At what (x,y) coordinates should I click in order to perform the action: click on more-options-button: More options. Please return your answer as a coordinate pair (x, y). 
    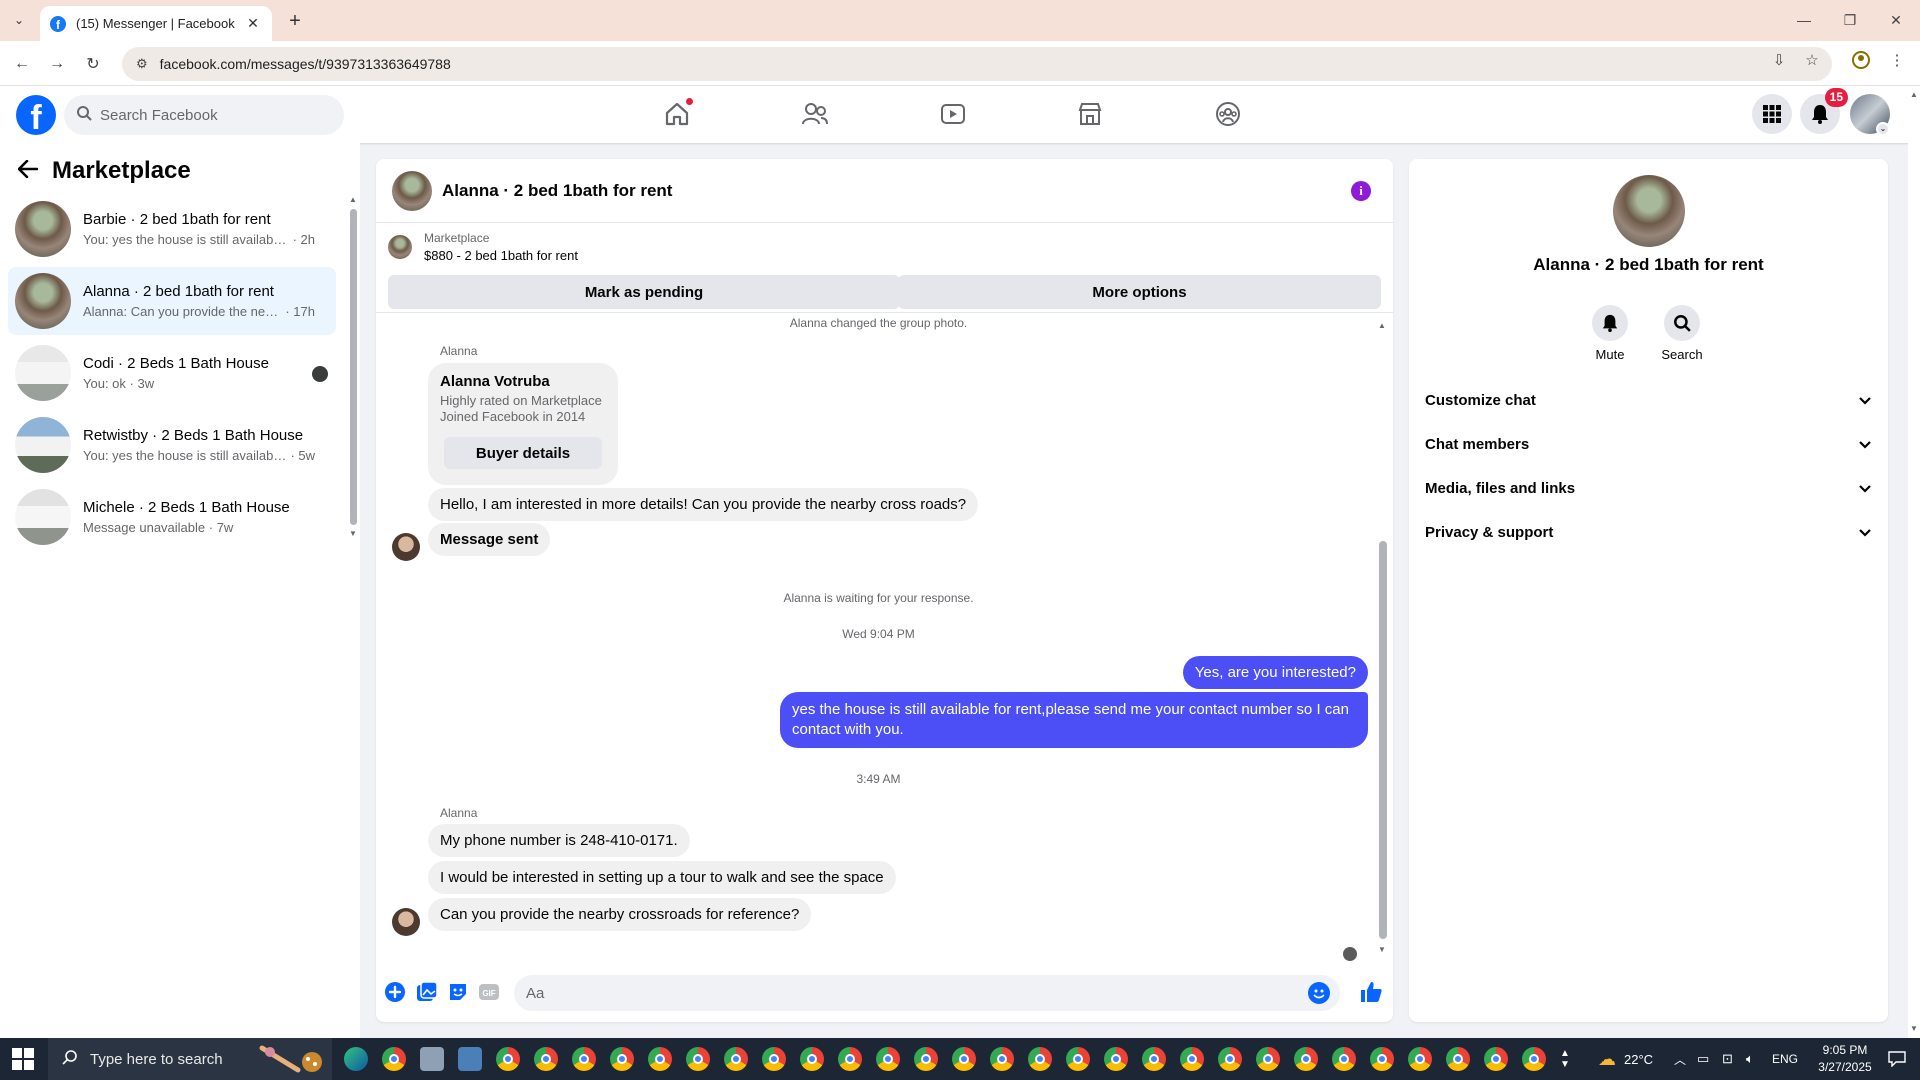
    Looking at the image, I should click on (1139, 292).